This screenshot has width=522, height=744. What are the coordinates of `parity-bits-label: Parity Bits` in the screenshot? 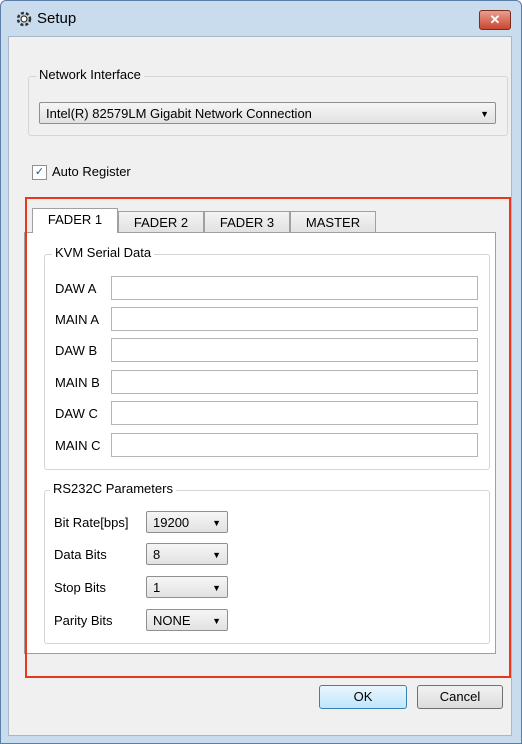 It's located at (83, 620).